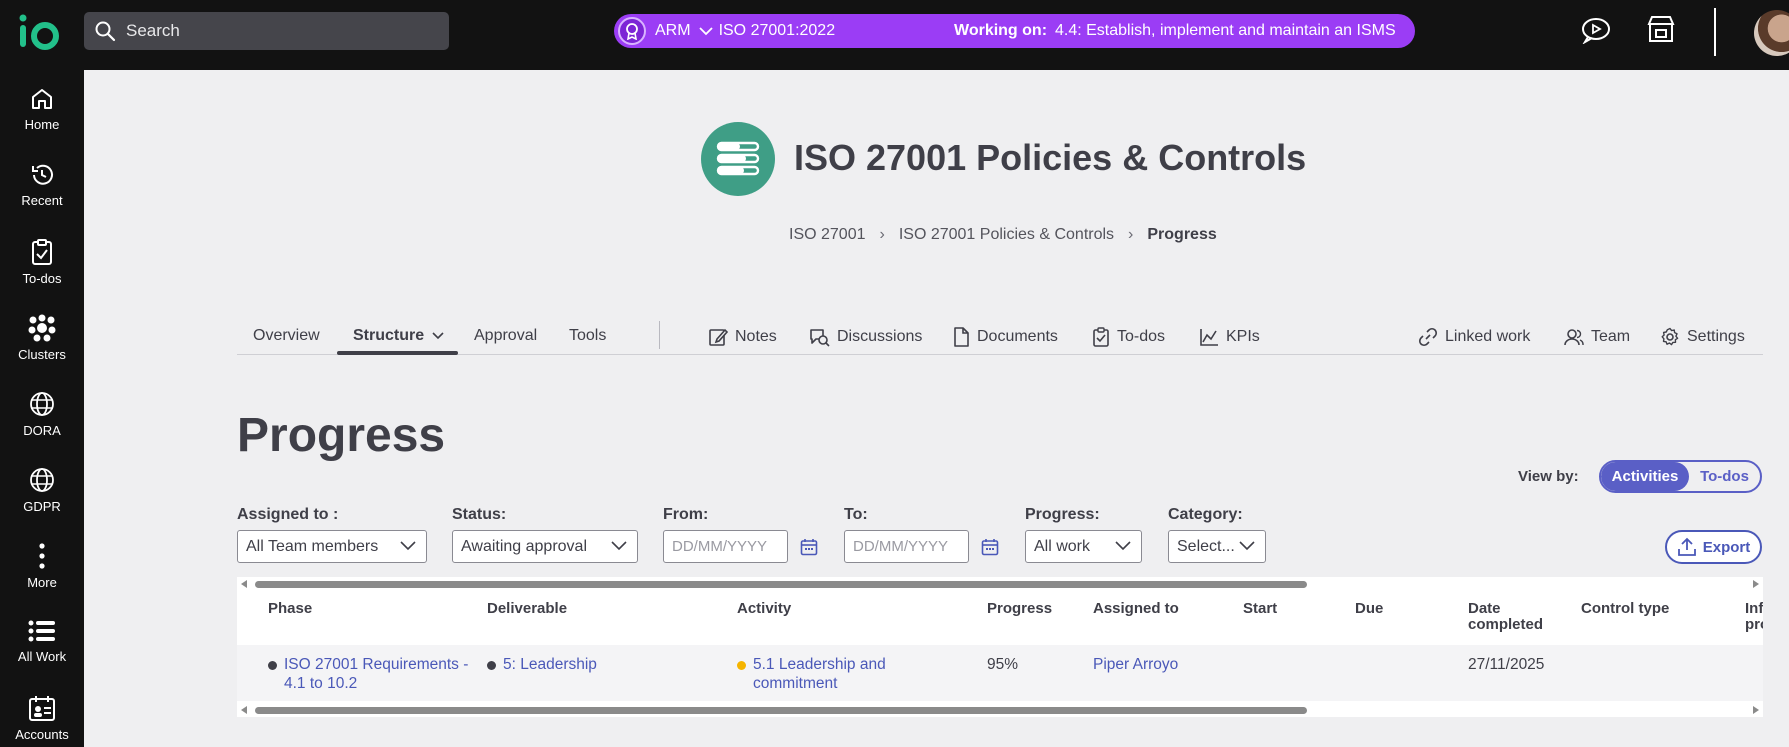 This screenshot has width=1789, height=747. Describe the element at coordinates (1661, 29) in the screenshot. I see `store-icon` at that location.